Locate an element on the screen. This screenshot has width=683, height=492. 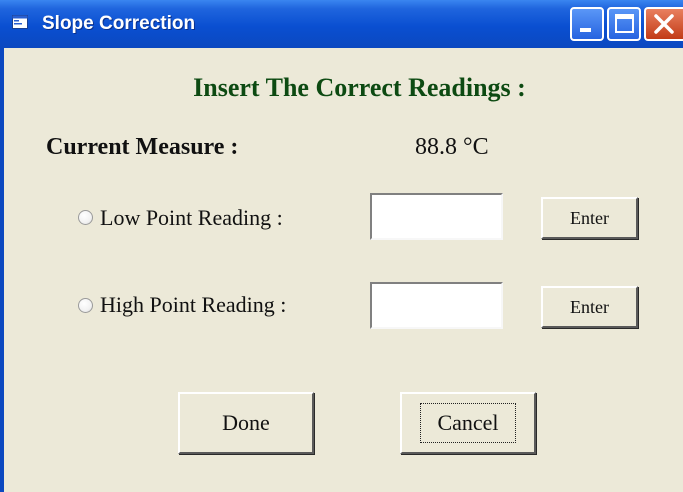
close-button is located at coordinates (663, 24).